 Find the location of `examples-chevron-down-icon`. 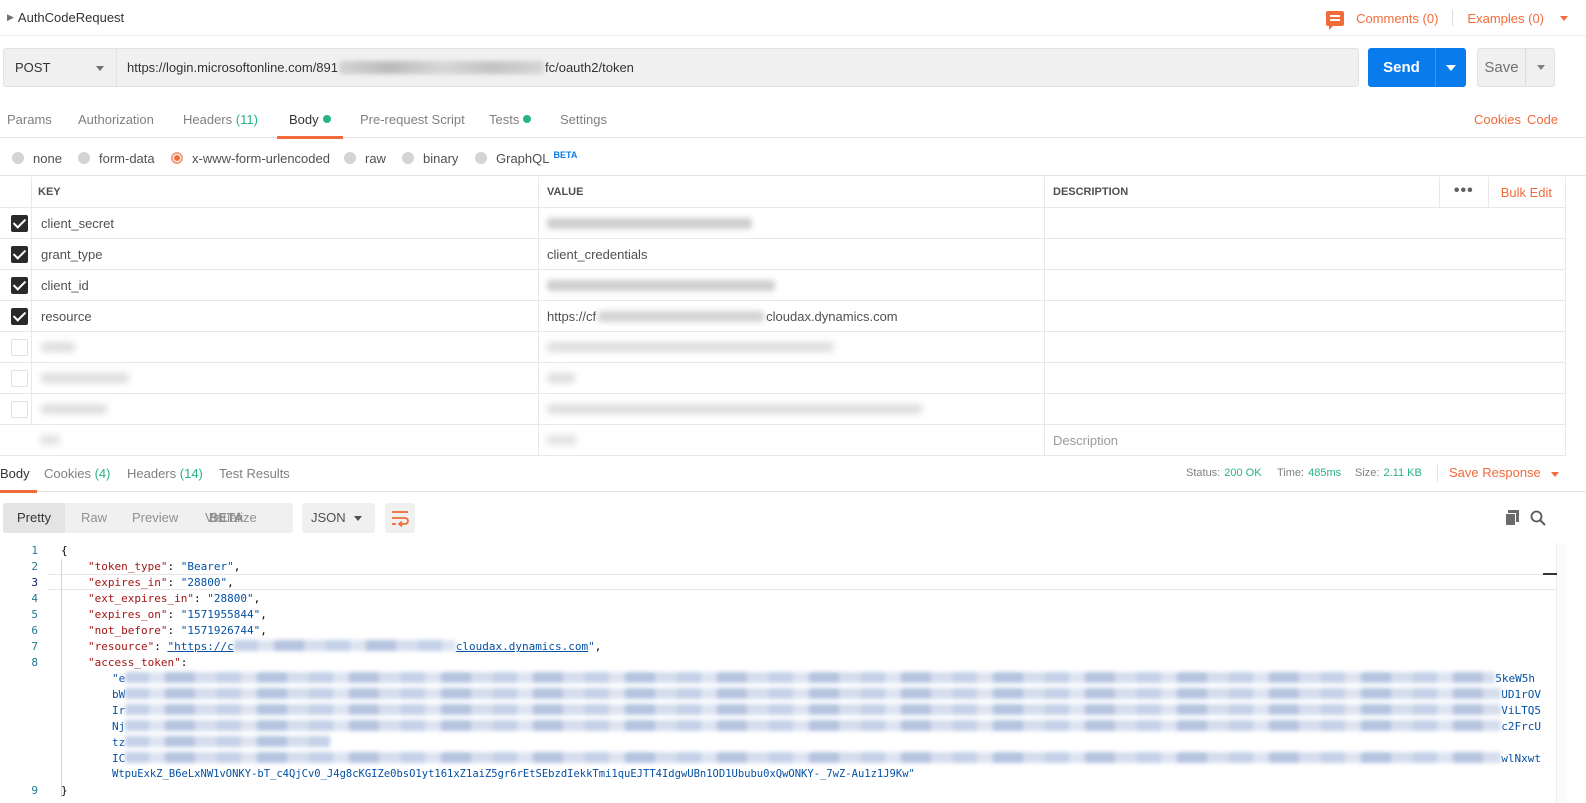

examples-chevron-down-icon is located at coordinates (1564, 18).